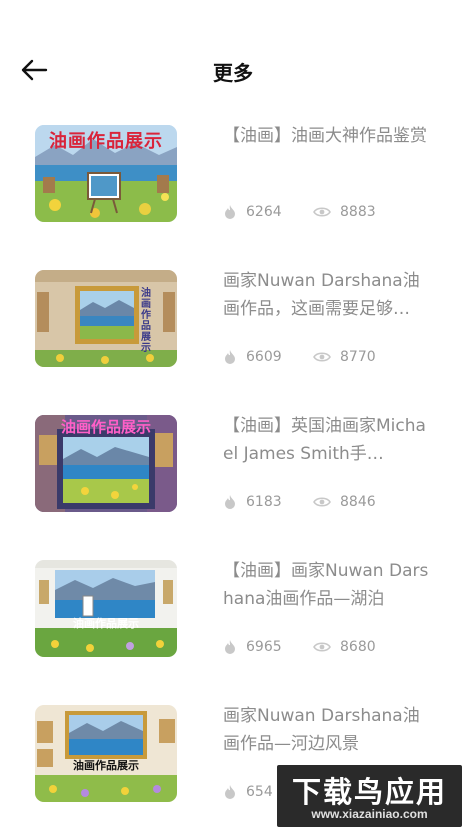 Image resolution: width=466 pixels, height=830 pixels. I want to click on watermark-main-text: 下载鸟应用, so click(369, 792).